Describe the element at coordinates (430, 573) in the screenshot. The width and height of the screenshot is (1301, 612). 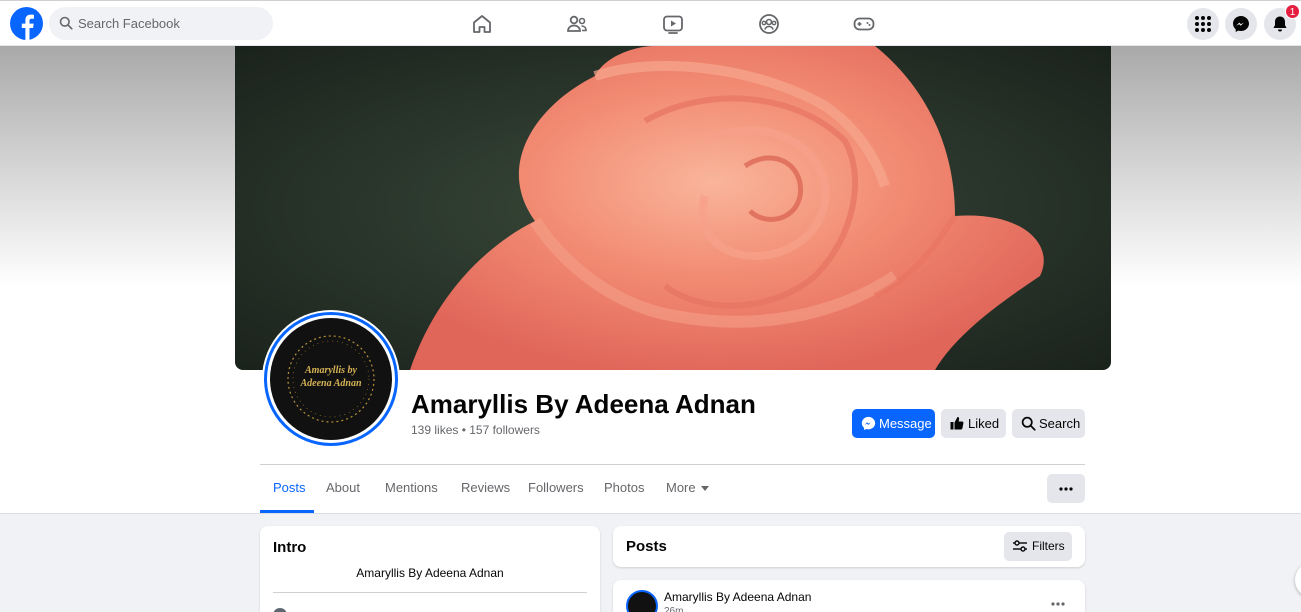
I see `intro-bio: Amaryllis By Adeena Adnan` at that location.